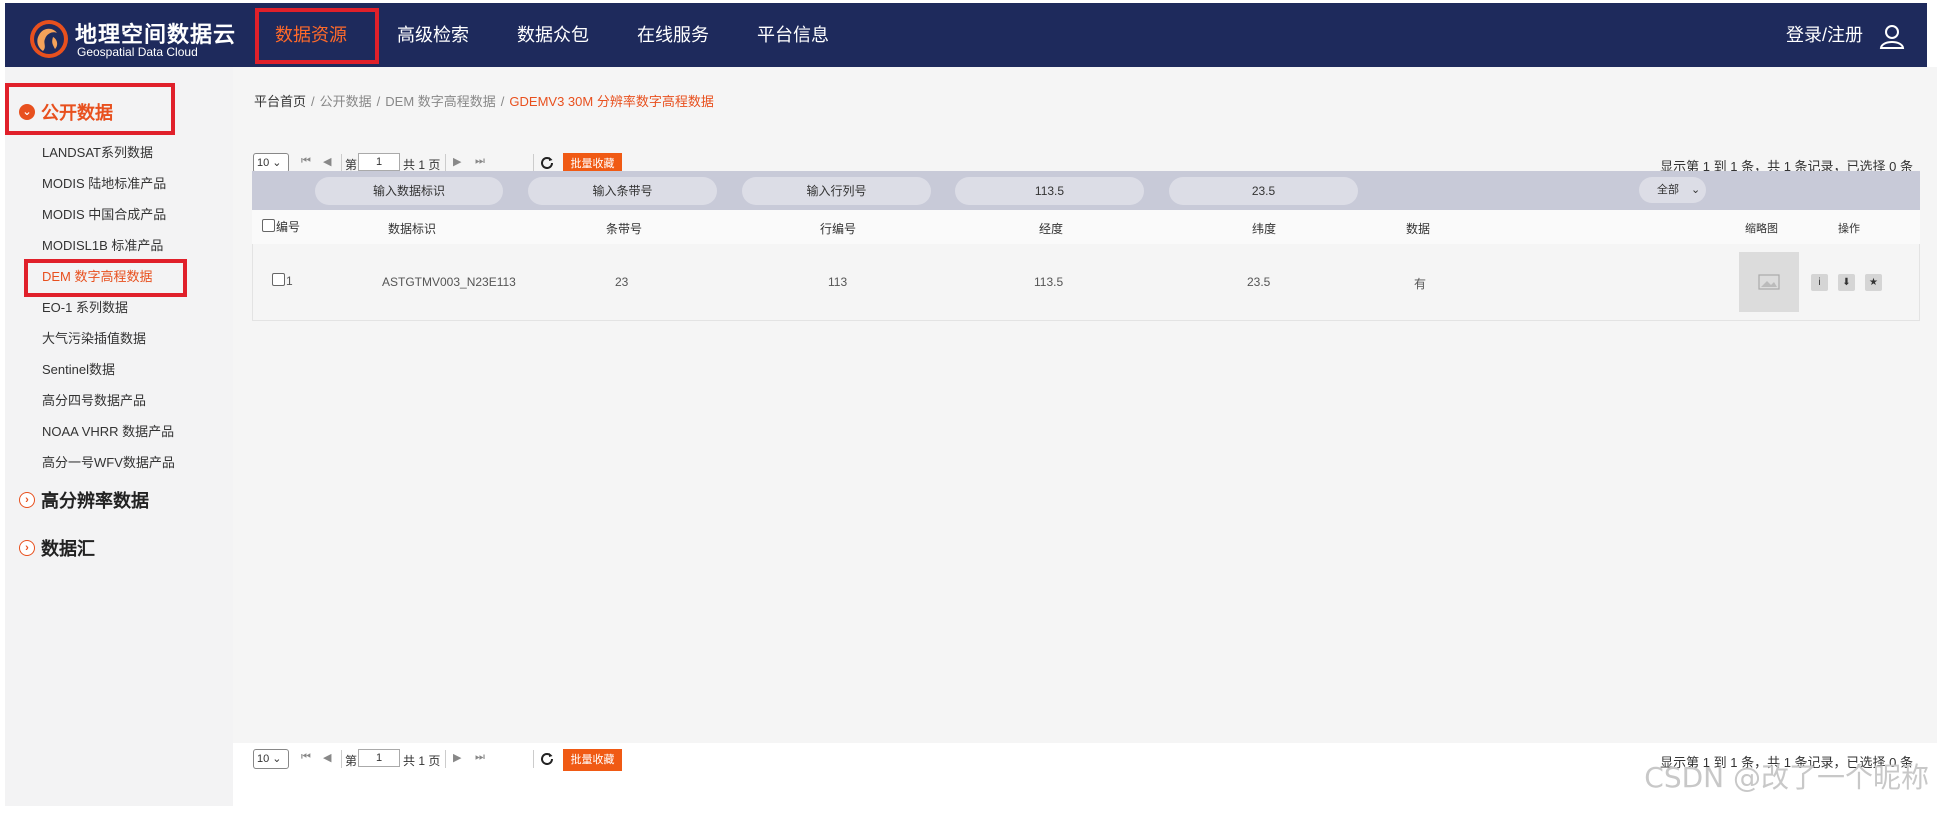 The width and height of the screenshot is (1937, 840). What do you see at coordinates (1418, 229) in the screenshot?
I see `column-header-data: 数据` at bounding box center [1418, 229].